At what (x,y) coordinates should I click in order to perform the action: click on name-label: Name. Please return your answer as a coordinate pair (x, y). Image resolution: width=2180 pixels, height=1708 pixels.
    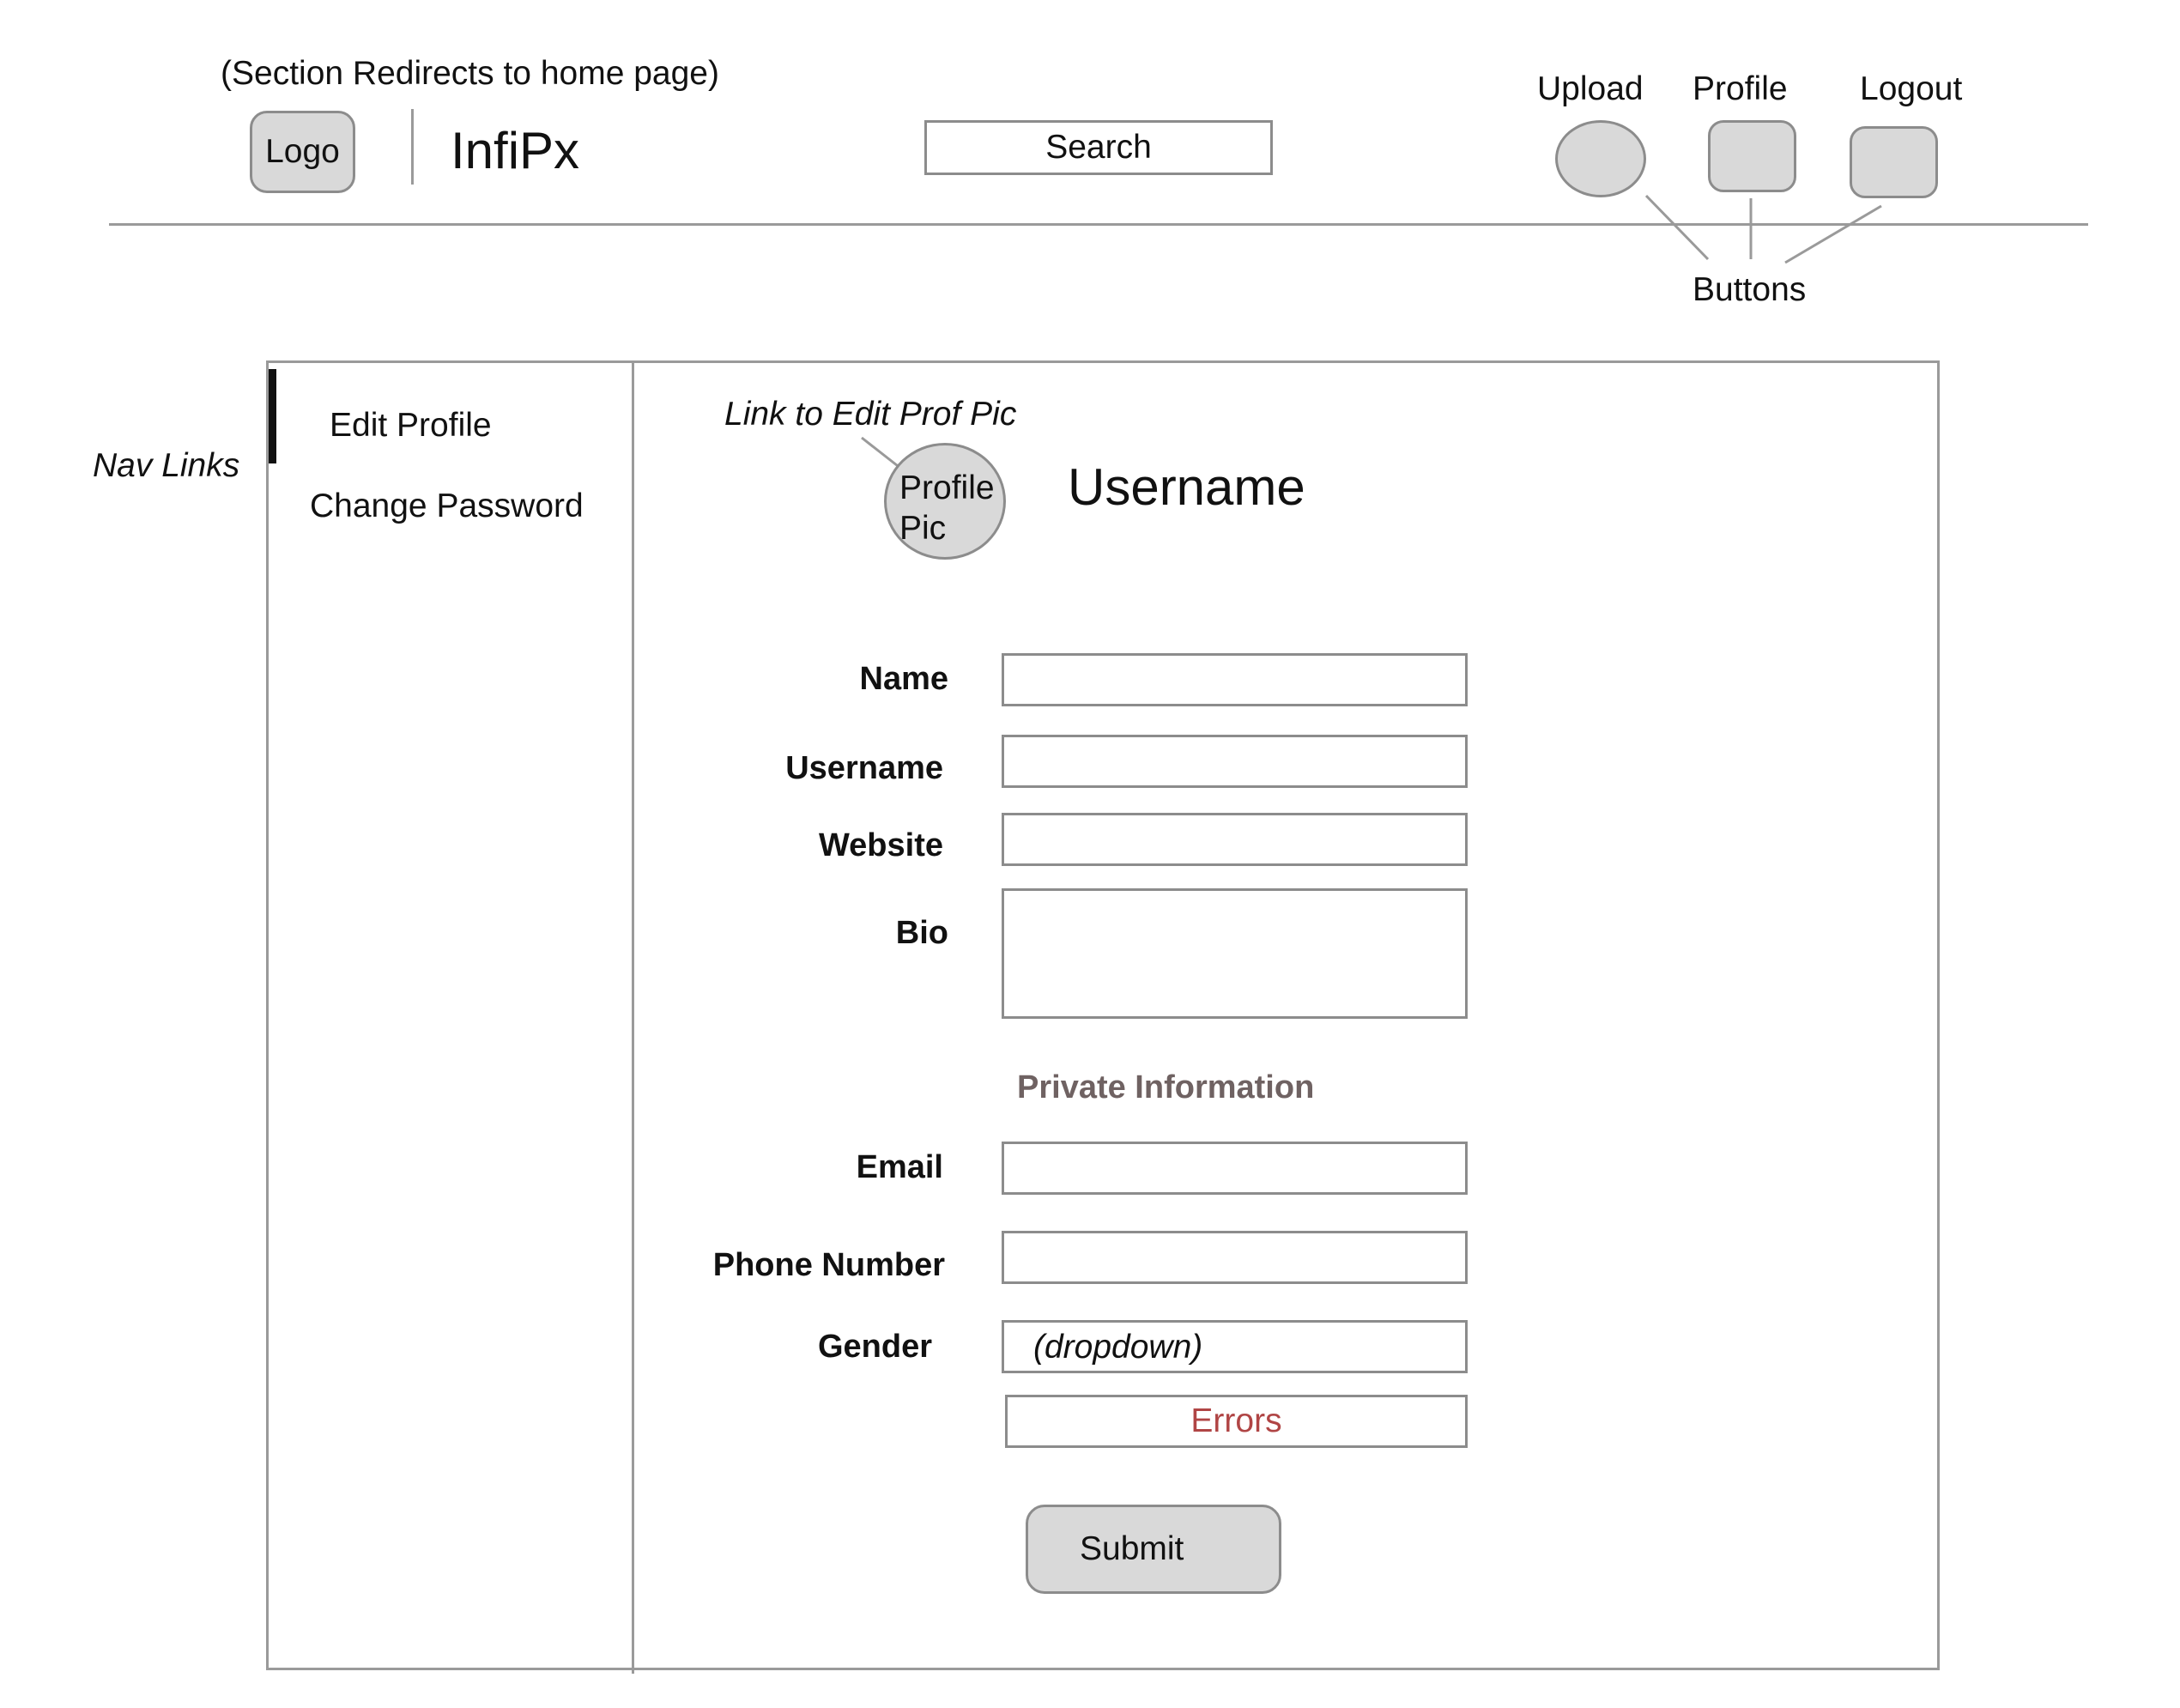
    Looking at the image, I should click on (904, 679).